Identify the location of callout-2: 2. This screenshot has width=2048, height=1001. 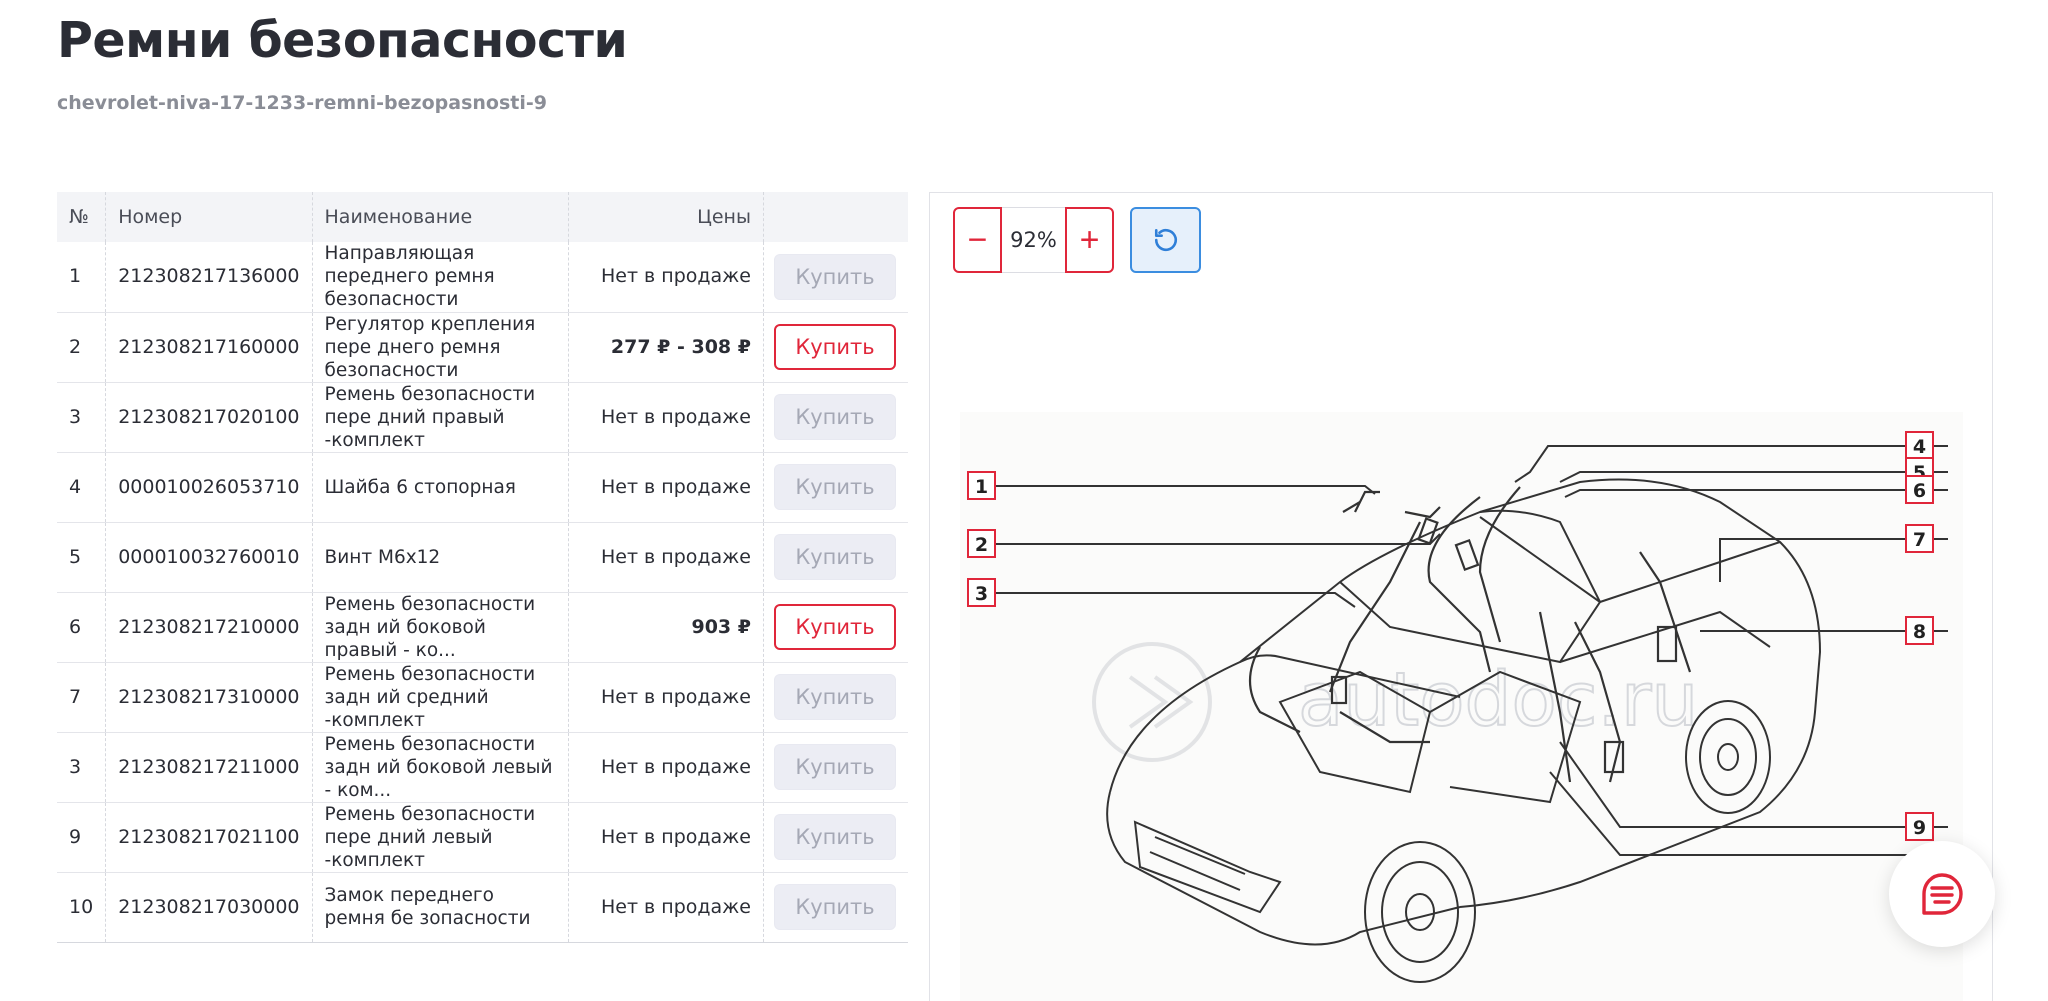
(981, 543).